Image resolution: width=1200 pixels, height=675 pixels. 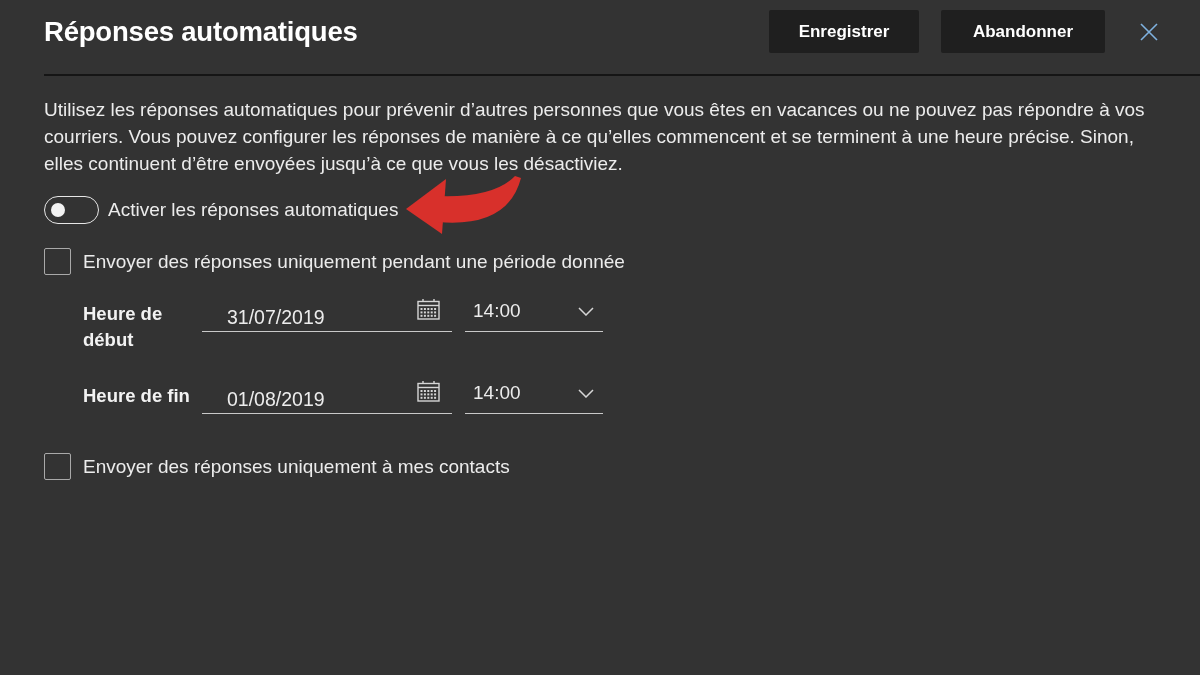 What do you see at coordinates (1149, 31) in the screenshot?
I see `close-icon` at bounding box center [1149, 31].